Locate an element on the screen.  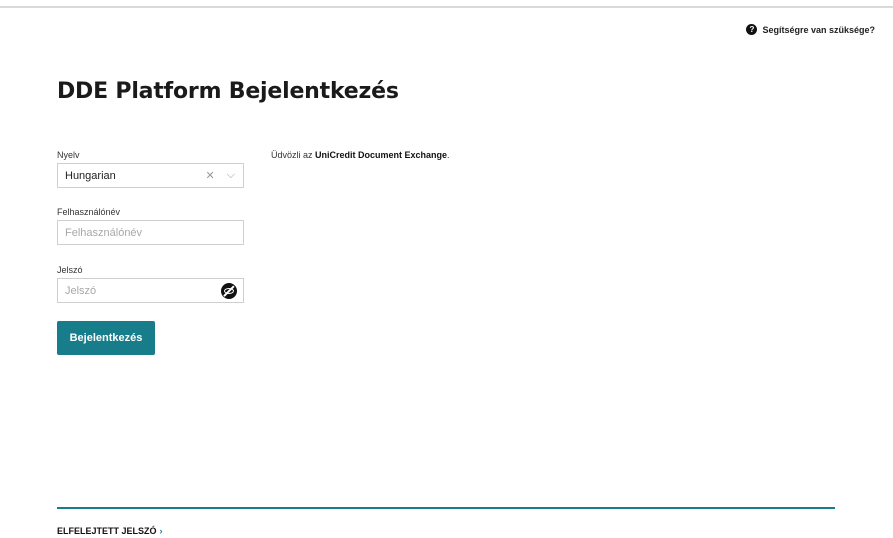
username-label: Felhasználónév is located at coordinates (89, 212).